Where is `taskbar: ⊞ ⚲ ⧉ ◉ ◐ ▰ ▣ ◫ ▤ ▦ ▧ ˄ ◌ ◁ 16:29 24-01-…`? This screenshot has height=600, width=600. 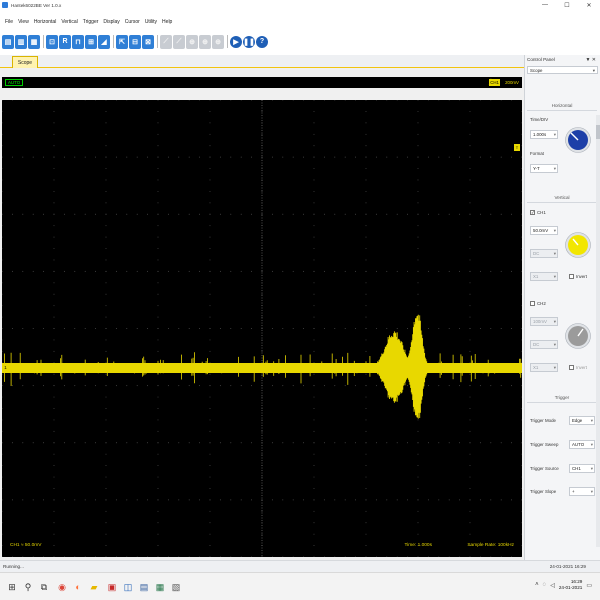
taskbar: ⊞ ⚲ ⧉ ◉ ◐ ▰ ▣ ◫ ▤ ▦ ▧ ˄ ◌ ◁ 16:29 24-01-… is located at coordinates (300, 586).